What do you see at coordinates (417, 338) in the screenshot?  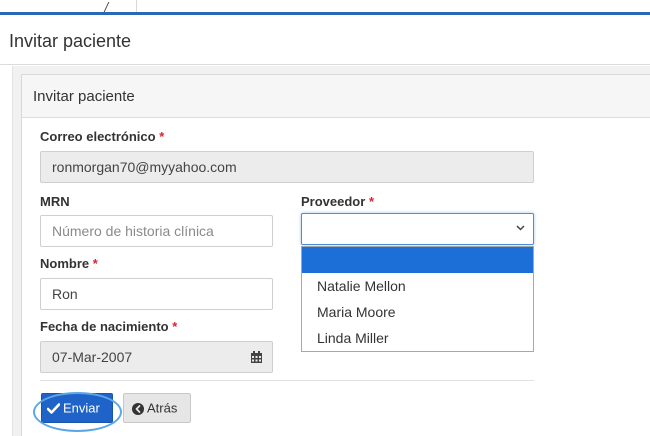 I see `provider-option: Linda Miller` at bounding box center [417, 338].